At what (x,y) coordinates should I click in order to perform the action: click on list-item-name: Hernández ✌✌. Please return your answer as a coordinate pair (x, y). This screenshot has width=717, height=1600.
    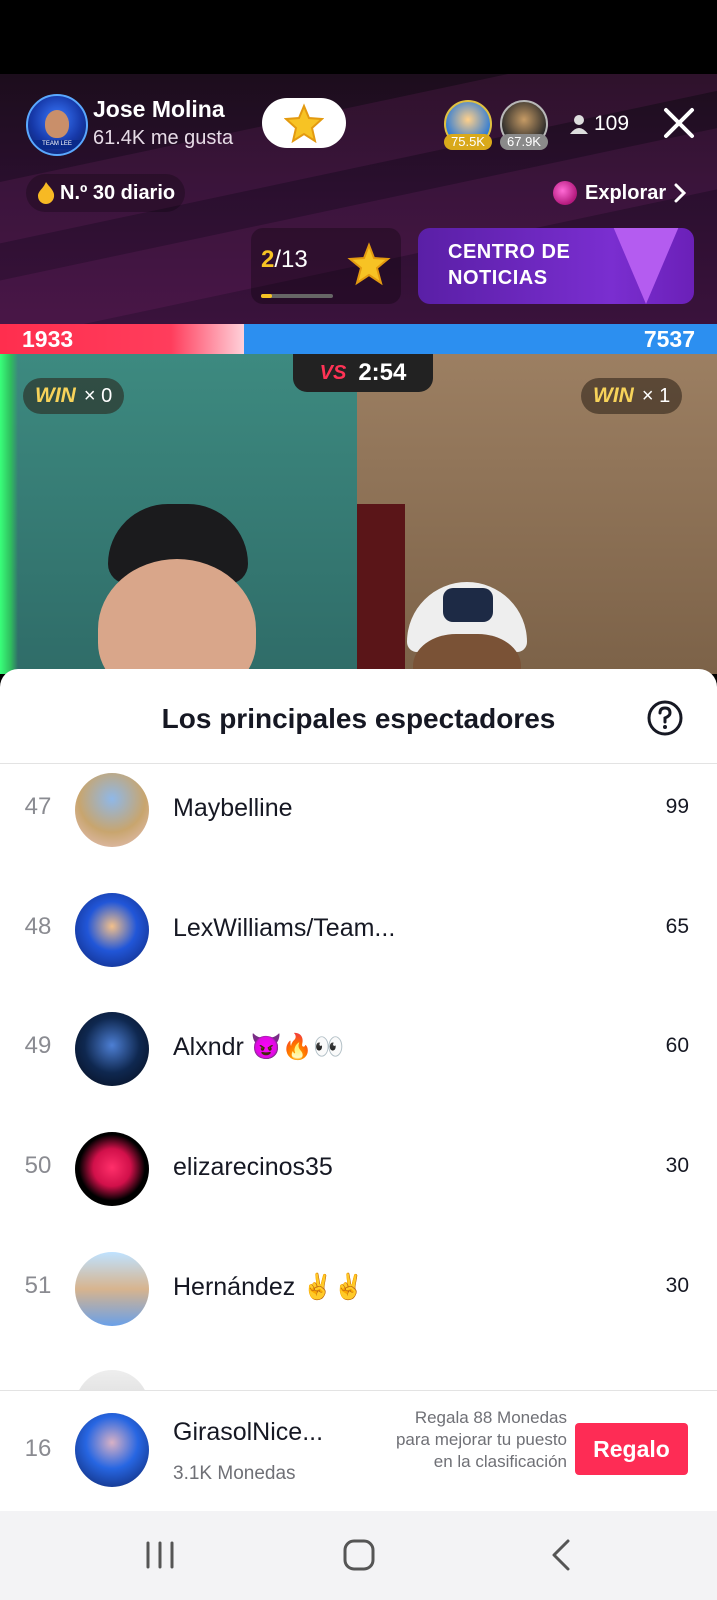
    Looking at the image, I should click on (269, 1287).